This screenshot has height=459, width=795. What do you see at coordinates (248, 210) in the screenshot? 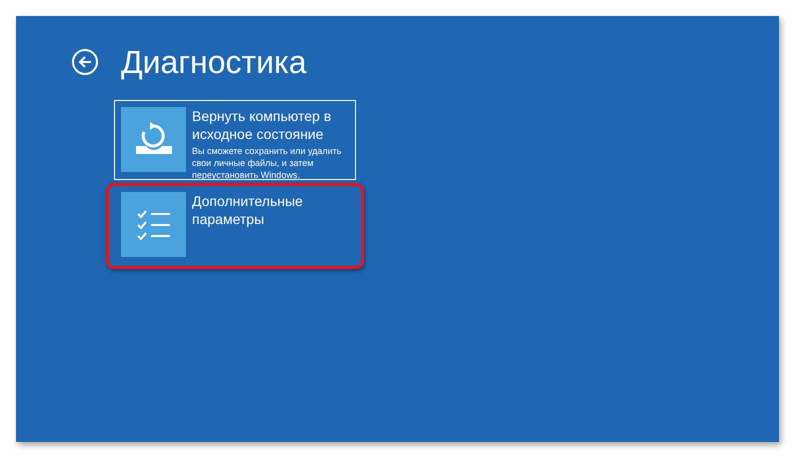
I see `option-title: Дополнительные параметры` at bounding box center [248, 210].